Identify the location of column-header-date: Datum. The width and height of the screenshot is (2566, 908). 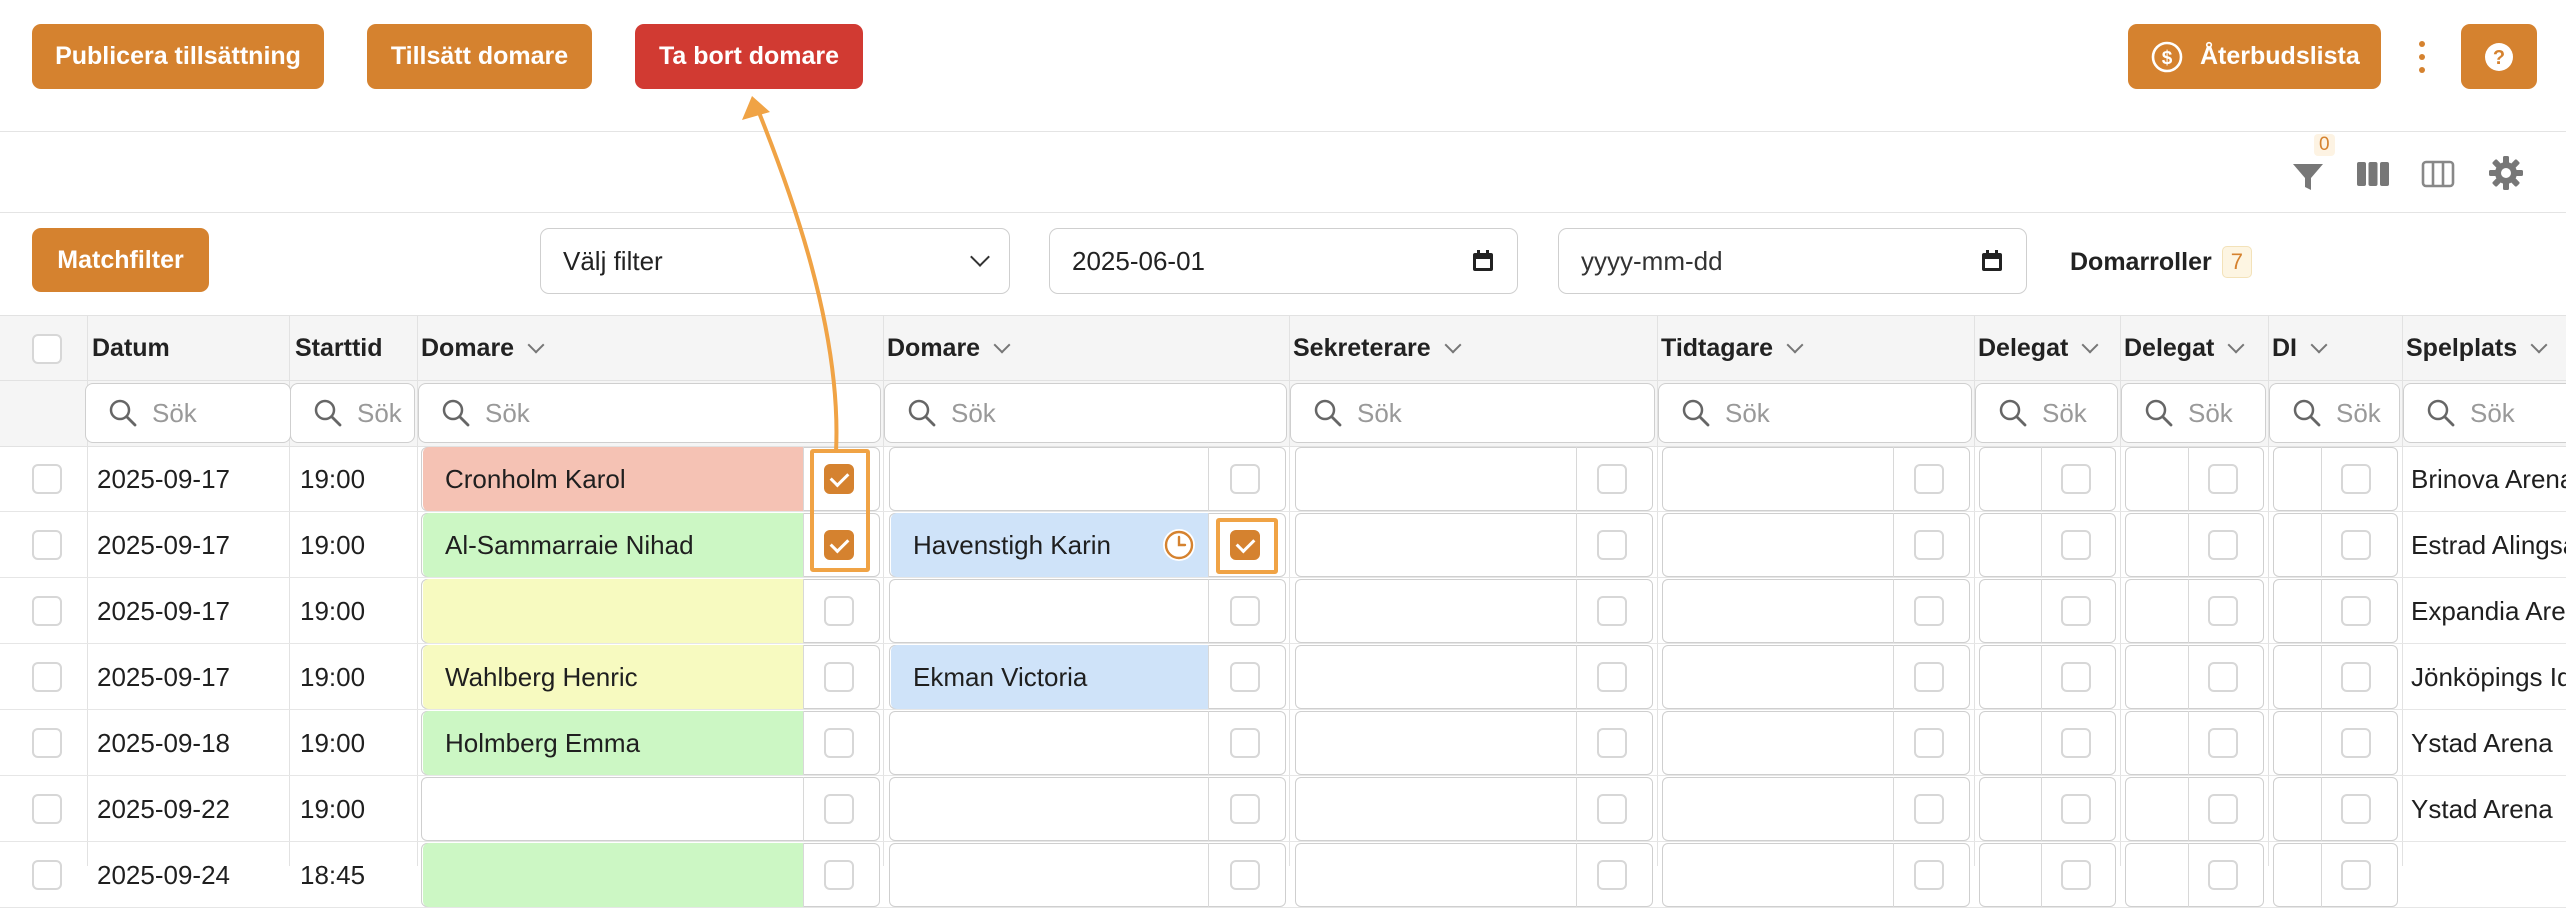
(131, 348).